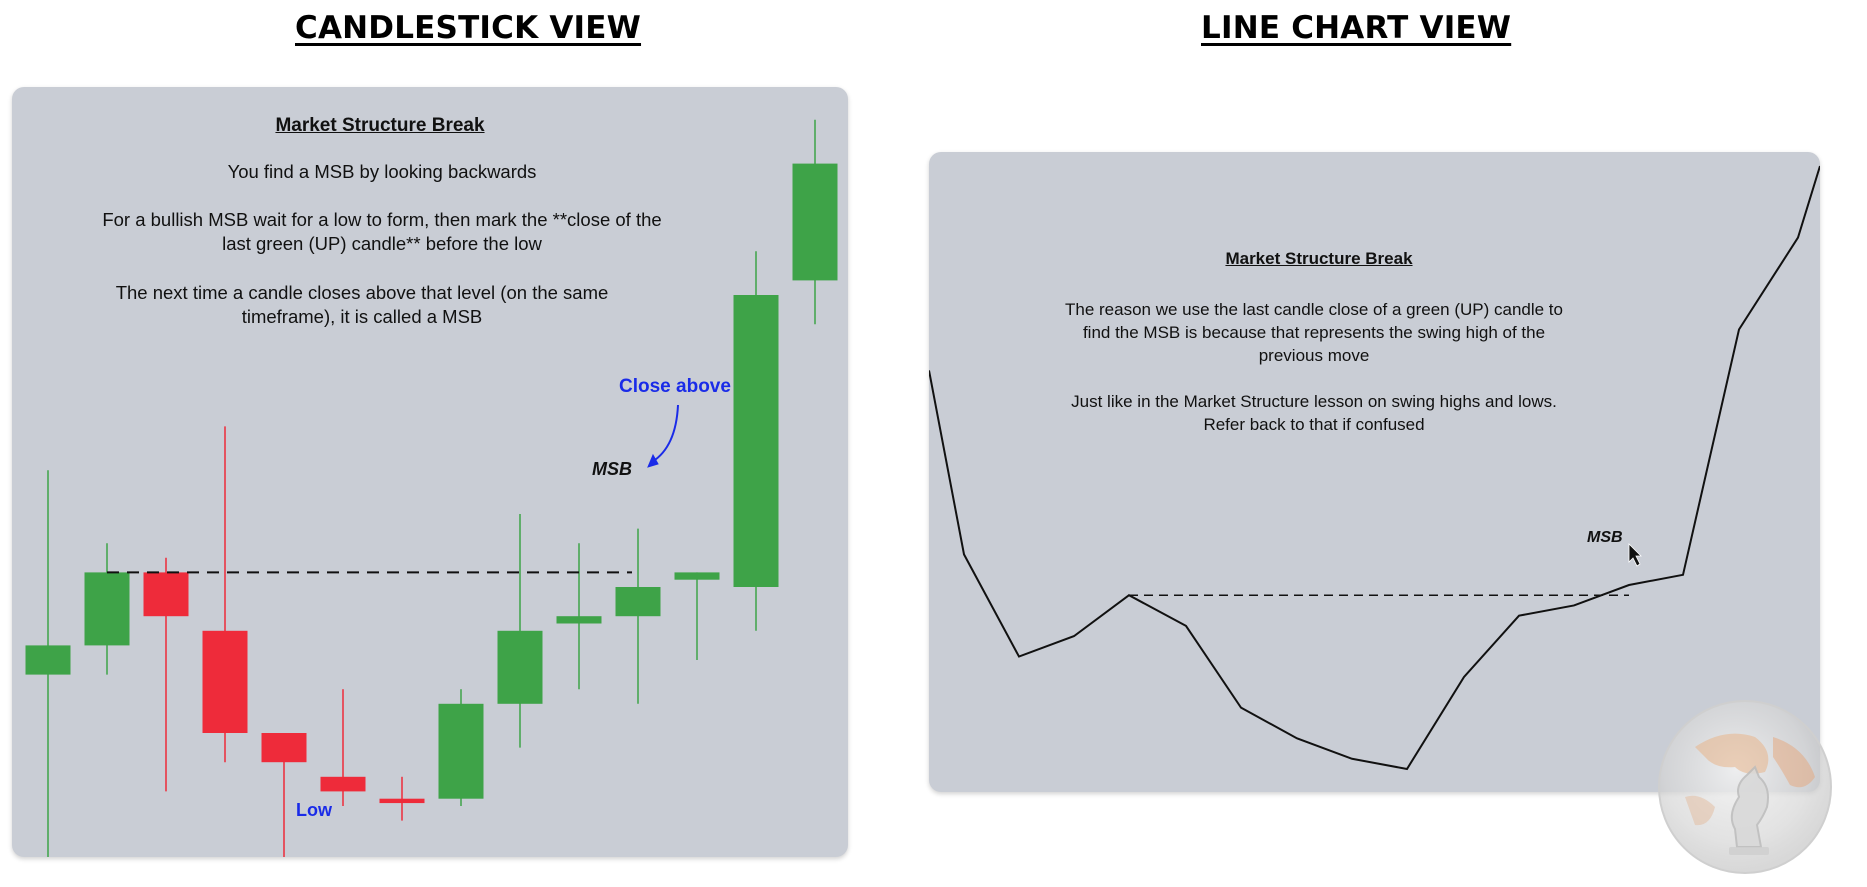 The height and width of the screenshot is (887, 1867). I want to click on line-msb-label: MSB, so click(1605, 537).